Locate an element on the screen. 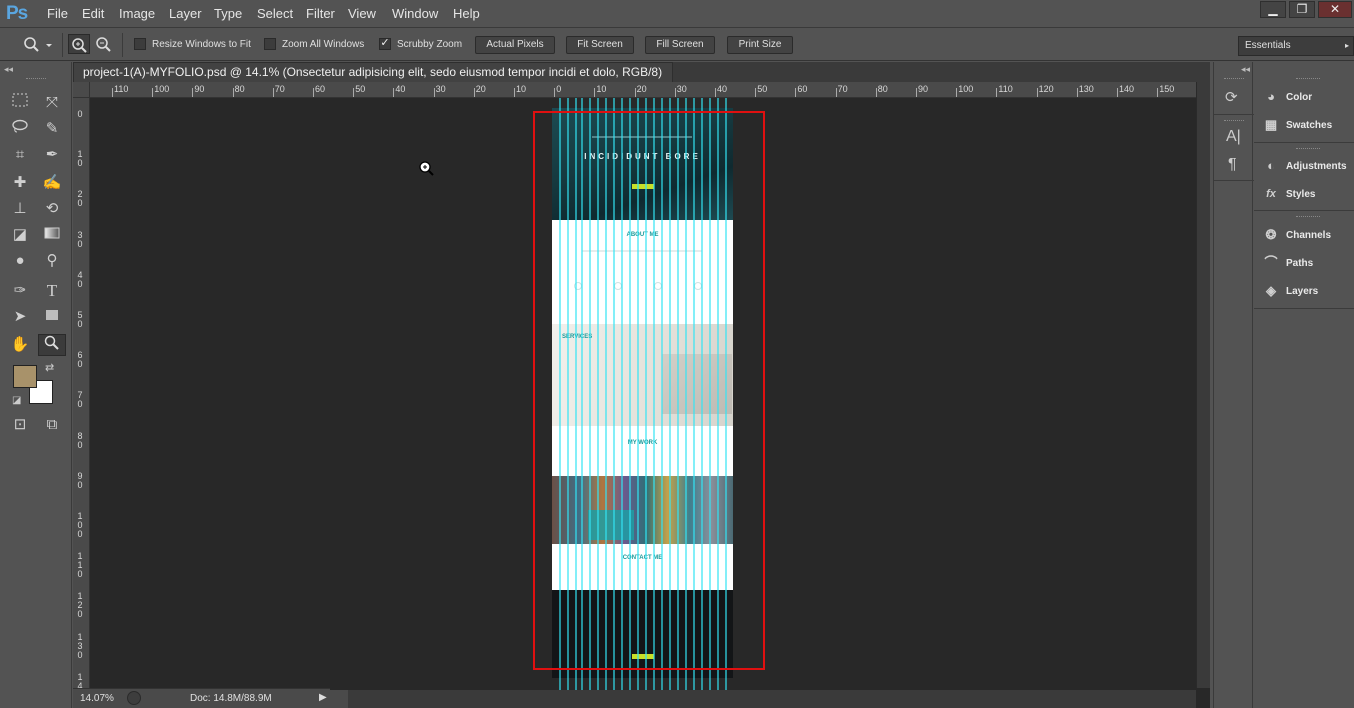  scroll-left-arrow is located at coordinates (339, 699).